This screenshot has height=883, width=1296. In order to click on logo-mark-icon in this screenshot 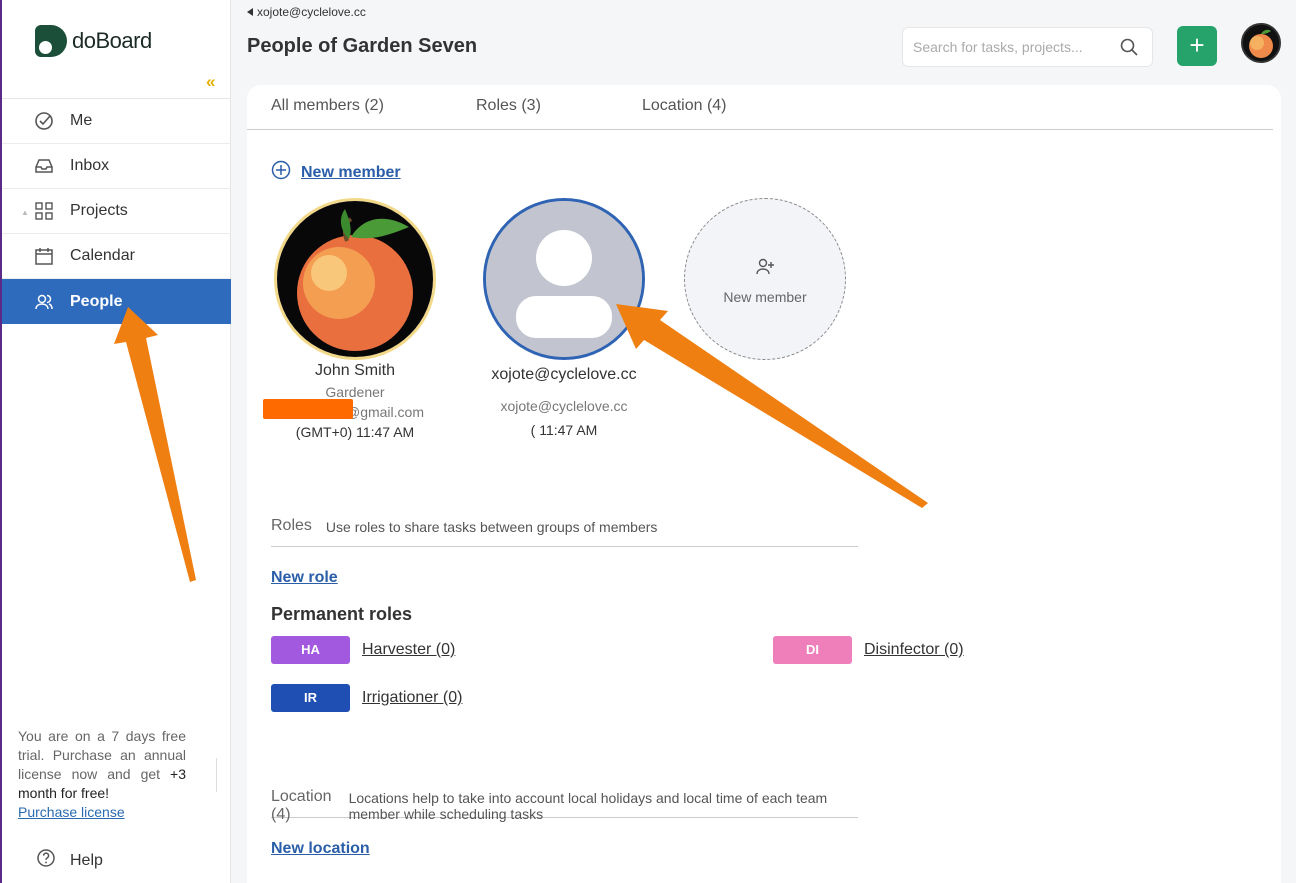, I will do `click(51, 41)`.